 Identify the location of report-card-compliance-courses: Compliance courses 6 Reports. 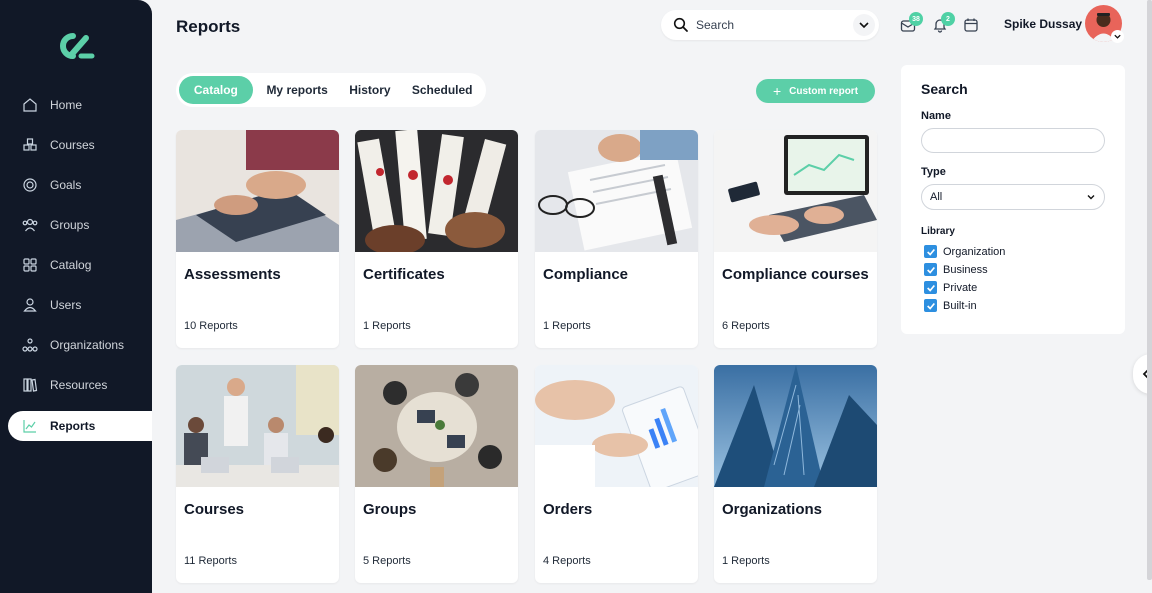
(795, 239).